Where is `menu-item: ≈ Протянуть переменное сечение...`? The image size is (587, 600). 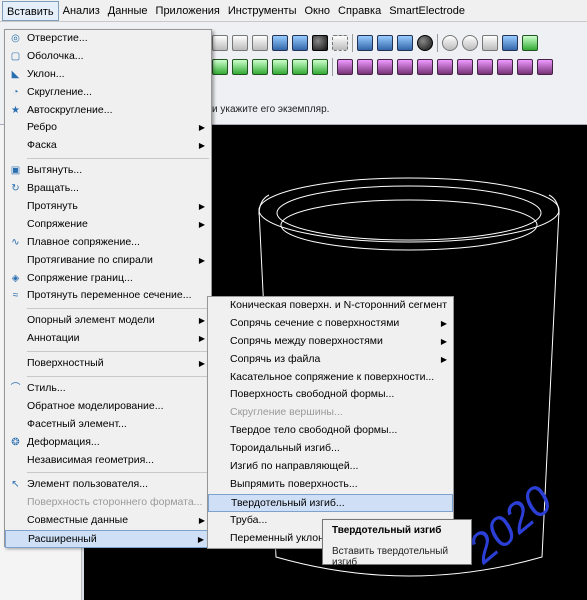 menu-item: ≈ Протянуть переменное сечение... is located at coordinates (108, 296).